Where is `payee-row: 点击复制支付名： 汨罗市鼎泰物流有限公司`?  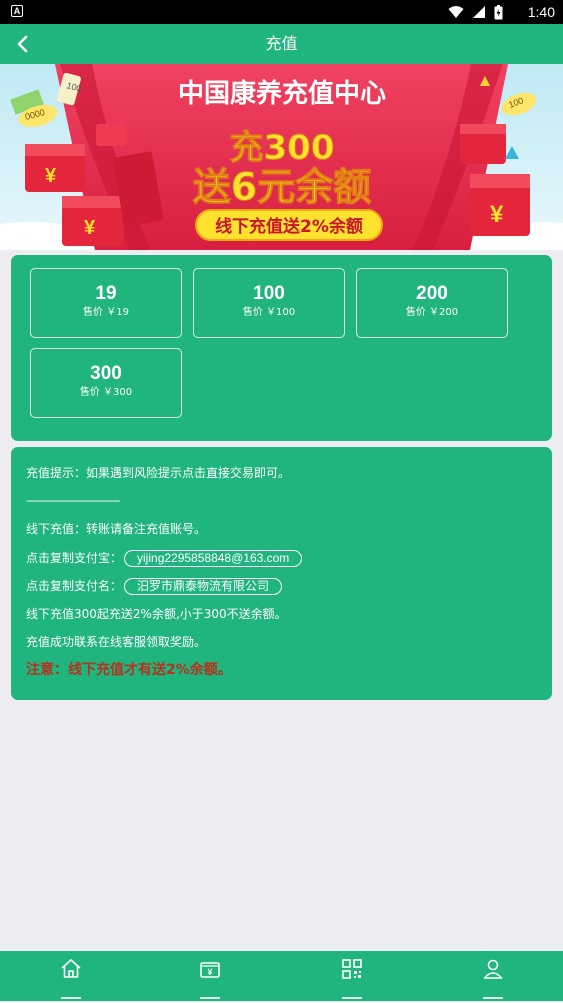
payee-row: 点击复制支付名： 汨罗市鼎泰物流有限公司 is located at coordinates (154, 586).